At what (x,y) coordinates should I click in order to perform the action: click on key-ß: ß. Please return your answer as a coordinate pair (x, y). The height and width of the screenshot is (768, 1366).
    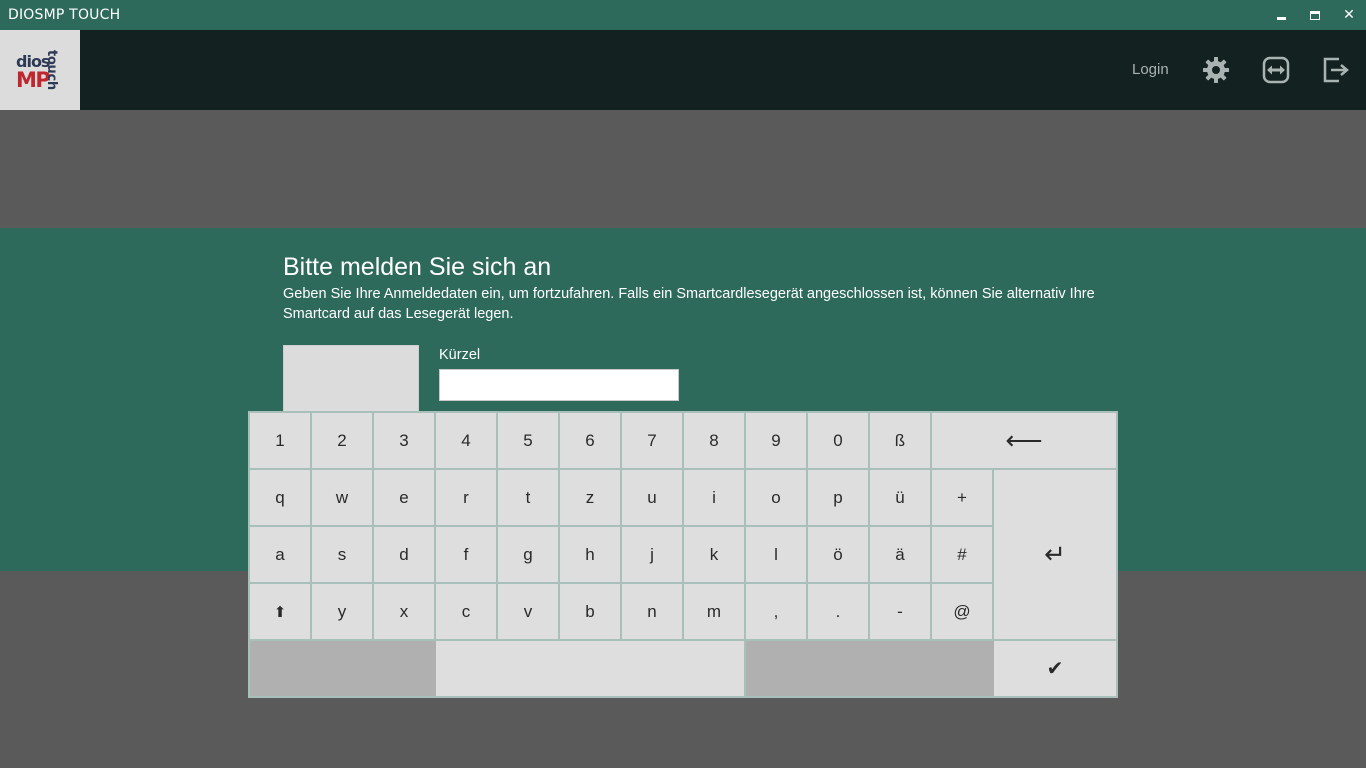
    Looking at the image, I should click on (900, 440).